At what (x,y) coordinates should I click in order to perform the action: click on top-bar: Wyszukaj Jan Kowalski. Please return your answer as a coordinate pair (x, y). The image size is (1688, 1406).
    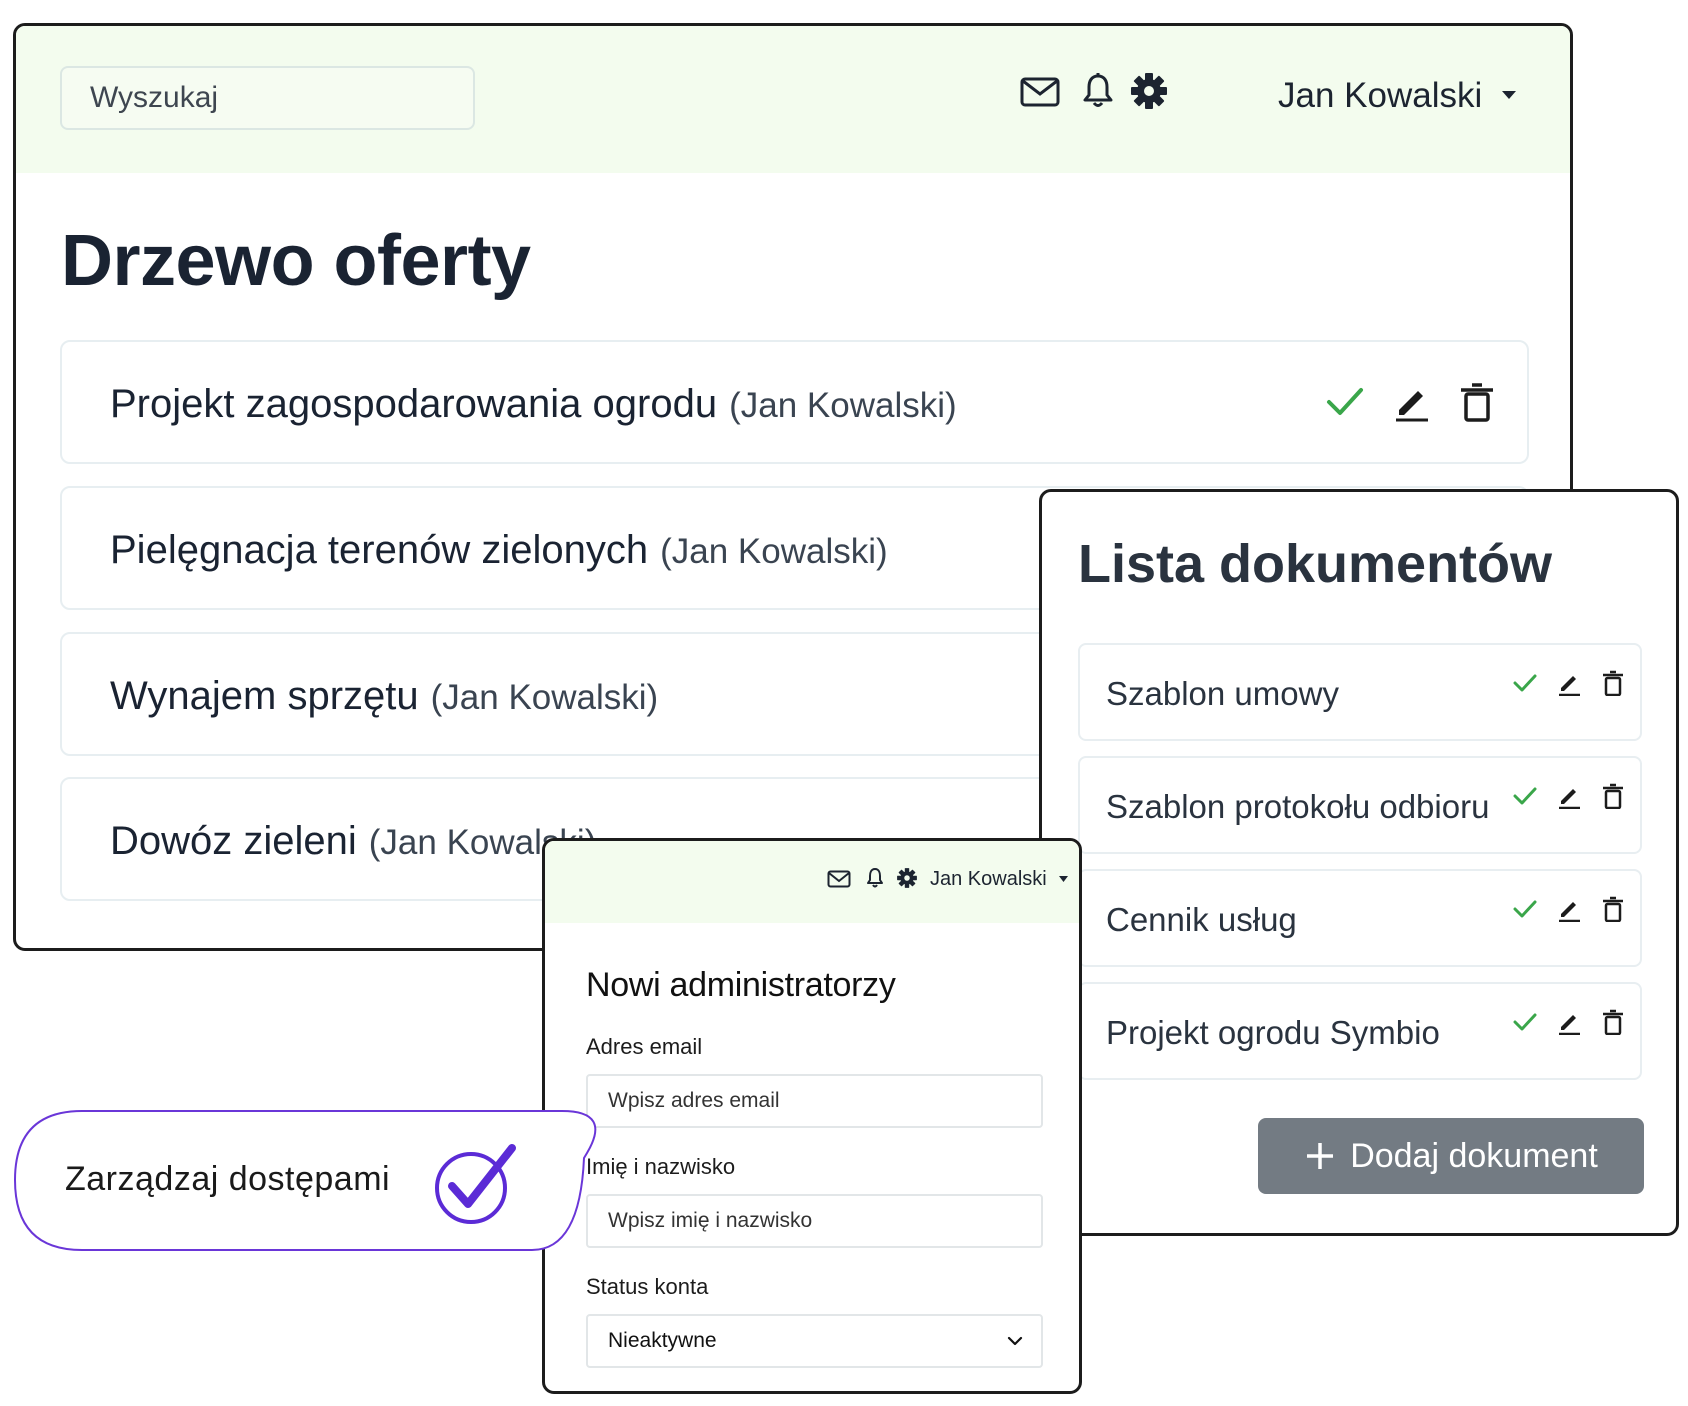
    Looking at the image, I should click on (793, 99).